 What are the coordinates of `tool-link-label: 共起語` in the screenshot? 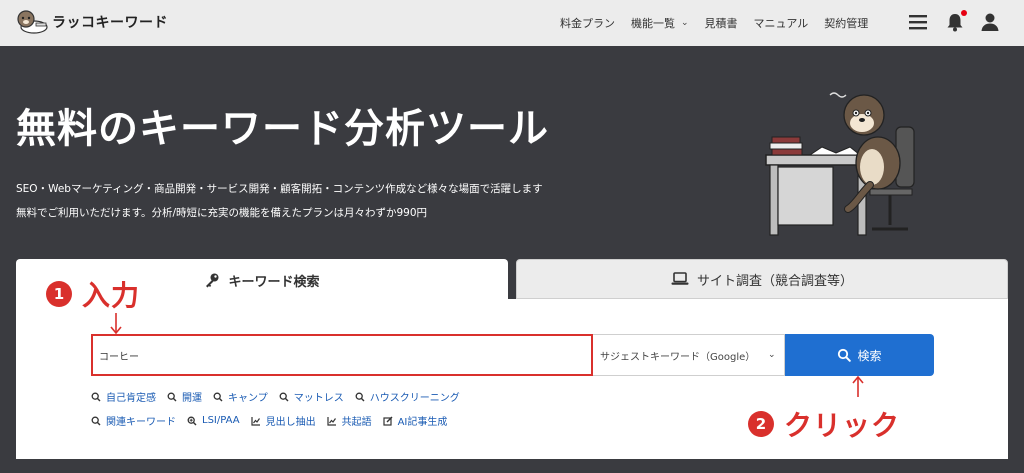 It's located at (356, 422).